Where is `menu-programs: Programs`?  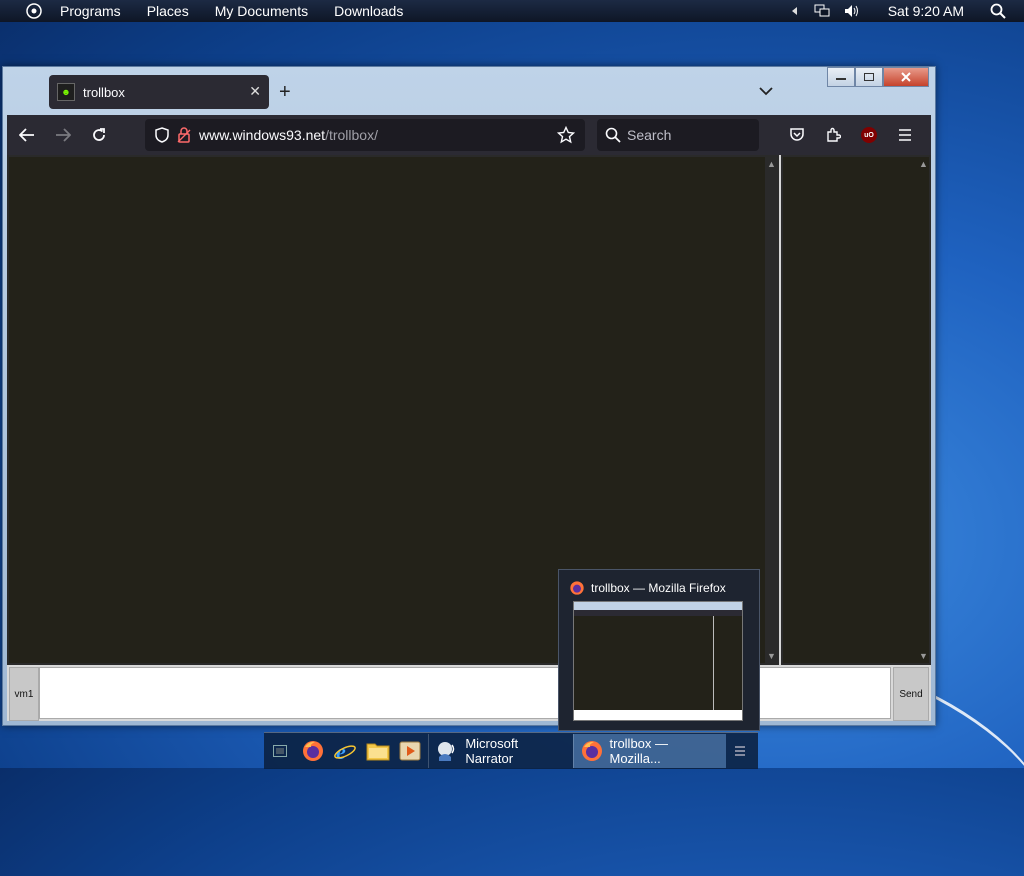
menu-programs: Programs is located at coordinates (90, 11).